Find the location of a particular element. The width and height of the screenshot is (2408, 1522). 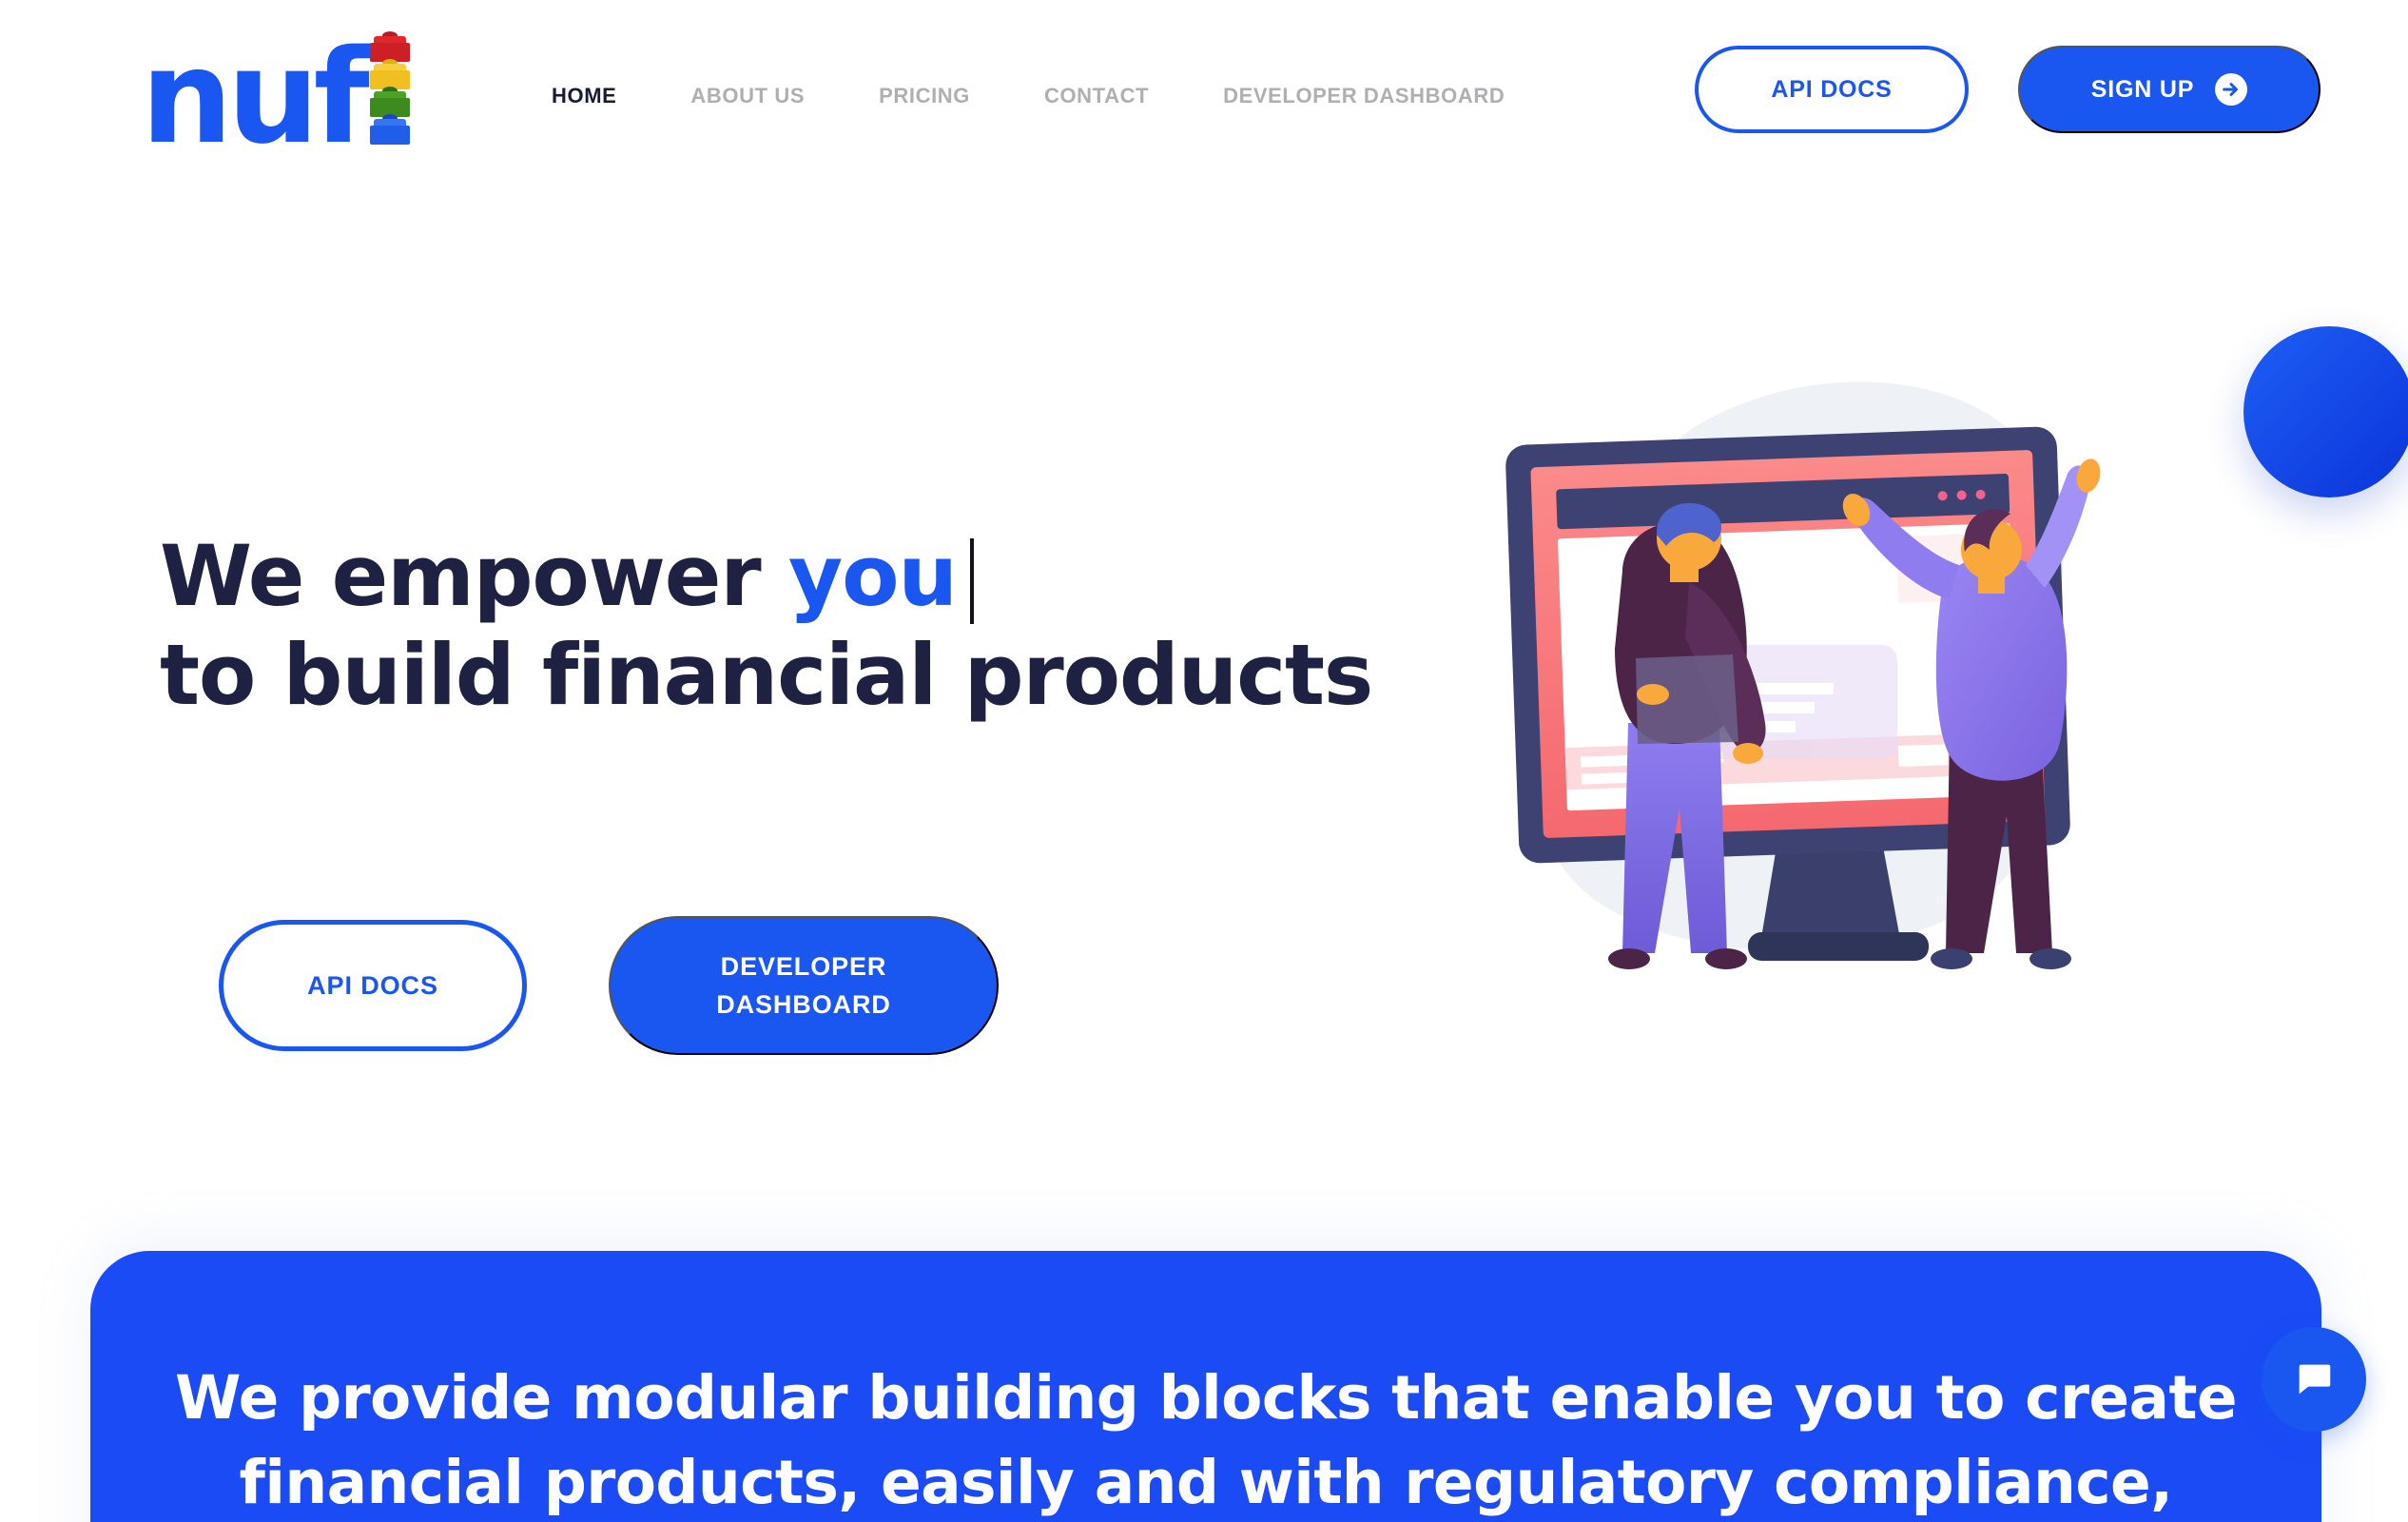

cta-label-line2: DASHBOARD is located at coordinates (804, 1005).